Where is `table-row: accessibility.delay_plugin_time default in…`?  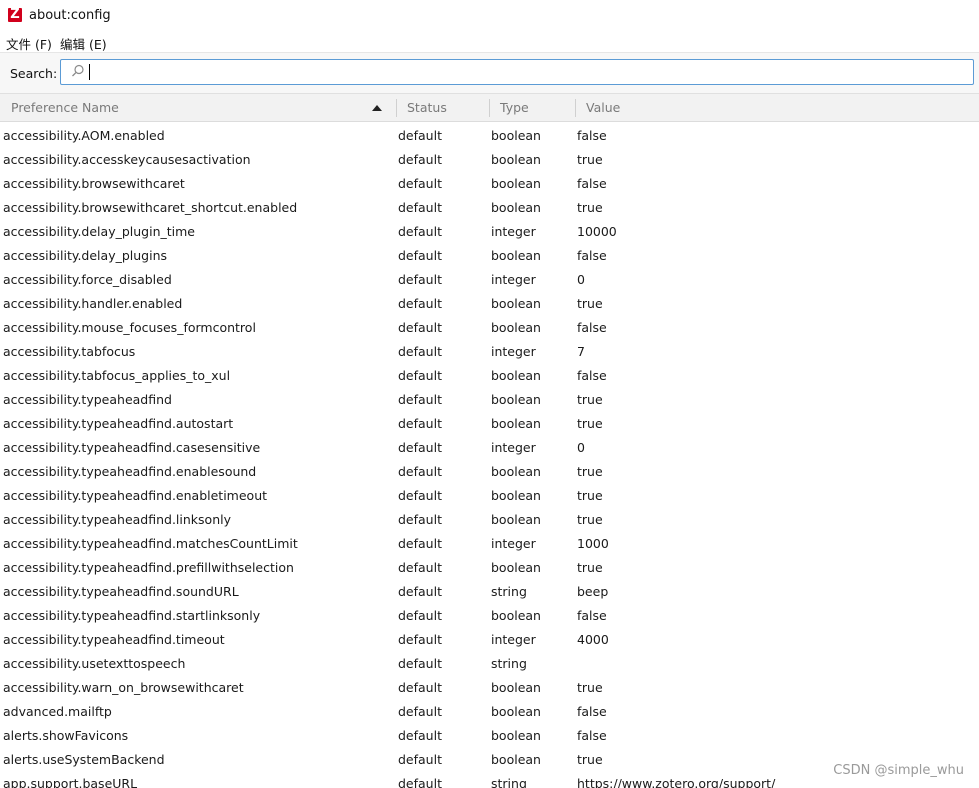
table-row: accessibility.delay_plugin_time default in… is located at coordinates (489, 232).